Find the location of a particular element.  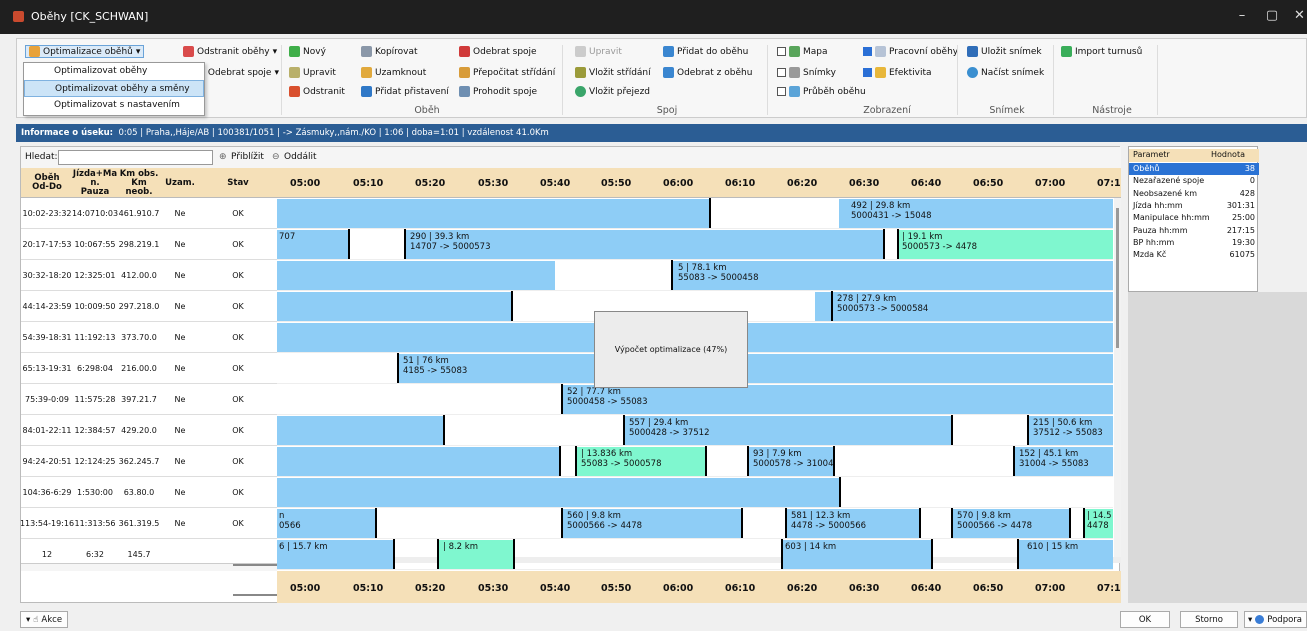

table-row: 11 3:54-19:16 11:31 3:56 361.3 19.5 Ne OK is located at coordinates (148, 523).